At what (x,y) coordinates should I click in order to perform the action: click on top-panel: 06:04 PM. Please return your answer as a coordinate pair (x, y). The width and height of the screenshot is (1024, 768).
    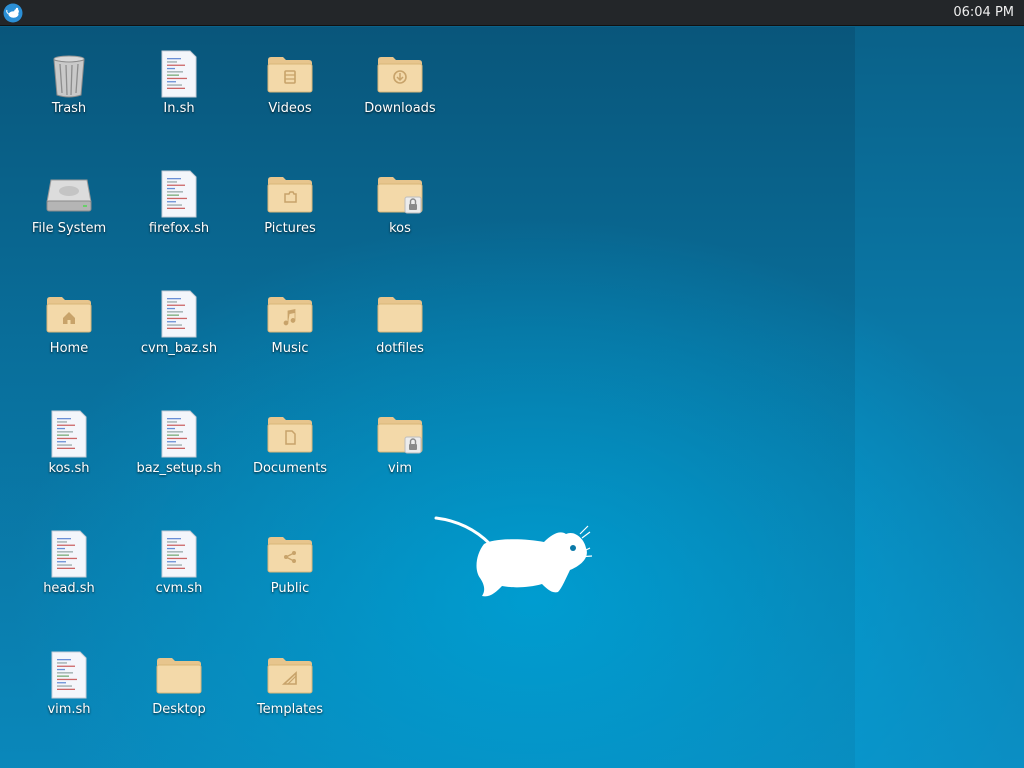
    Looking at the image, I should click on (512, 13).